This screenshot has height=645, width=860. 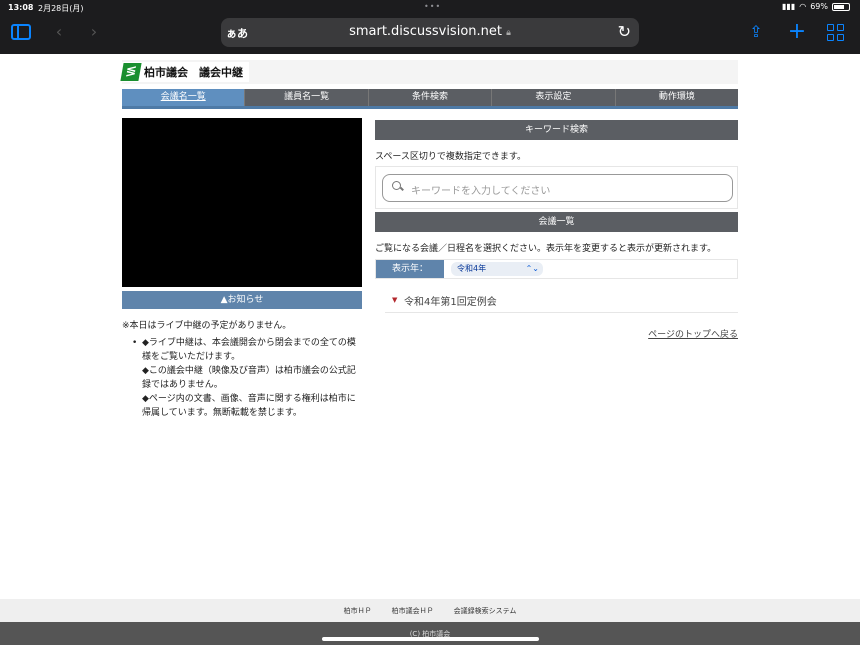 I want to click on nav-meeting-list: 会議名一覧, so click(x=184, y=97).